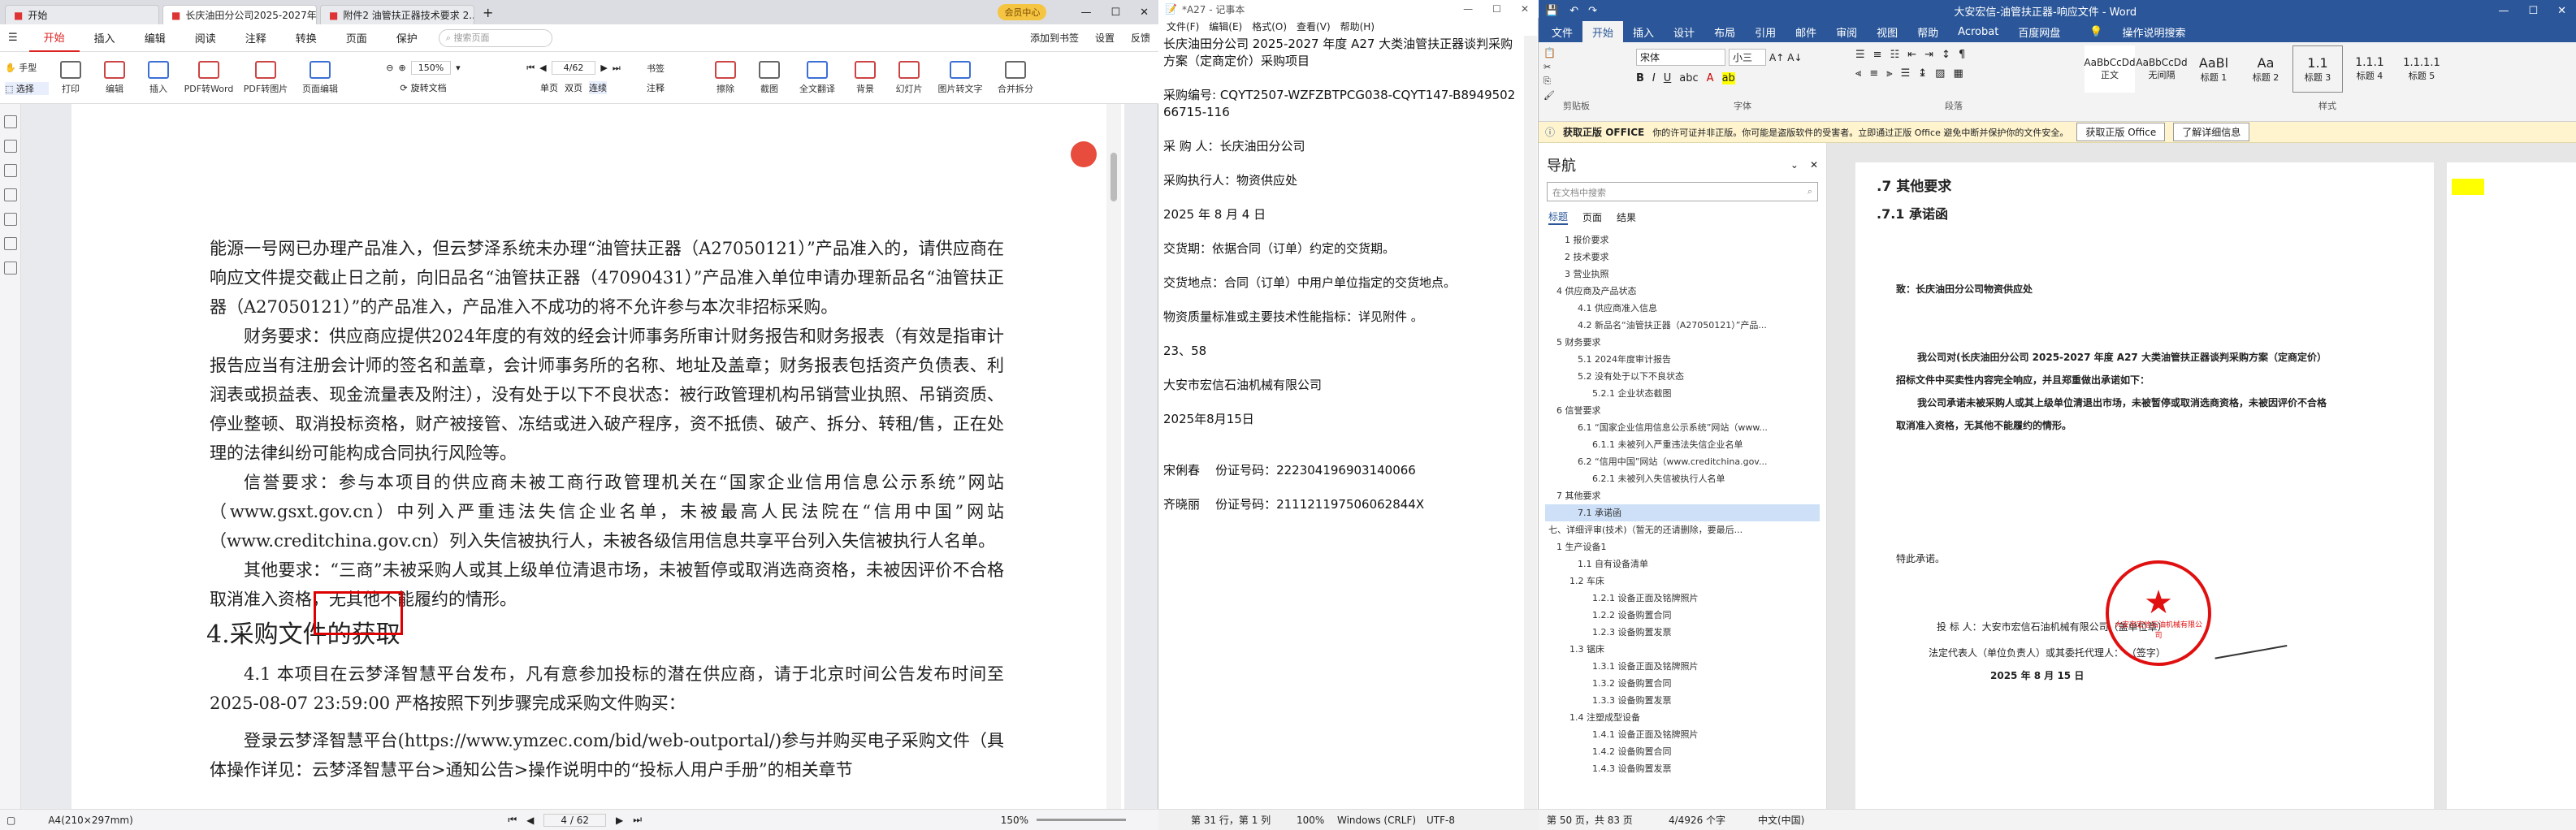  Describe the element at coordinates (2039, 31) in the screenshot. I see `tab-baidu: 百度网盘` at that location.